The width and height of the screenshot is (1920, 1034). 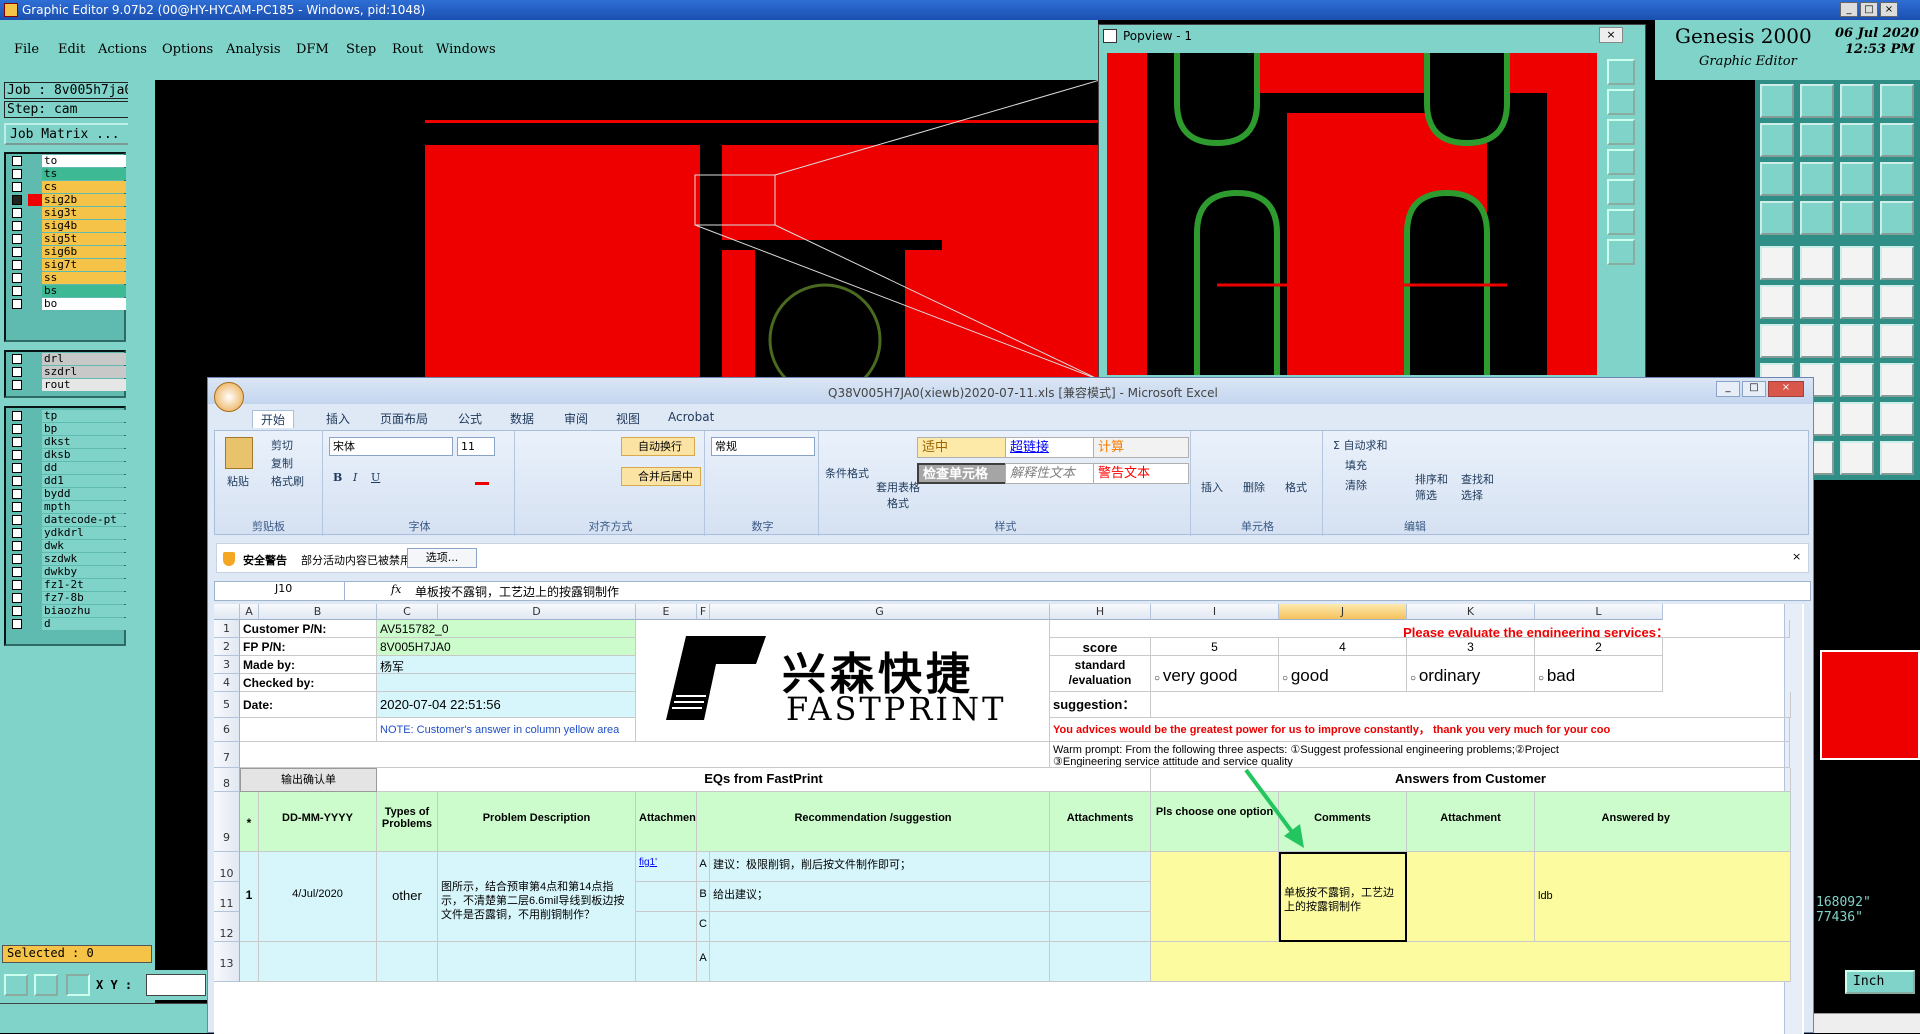 What do you see at coordinates (66, 455) in the screenshot?
I see `layer-row-dksb: dksb` at bounding box center [66, 455].